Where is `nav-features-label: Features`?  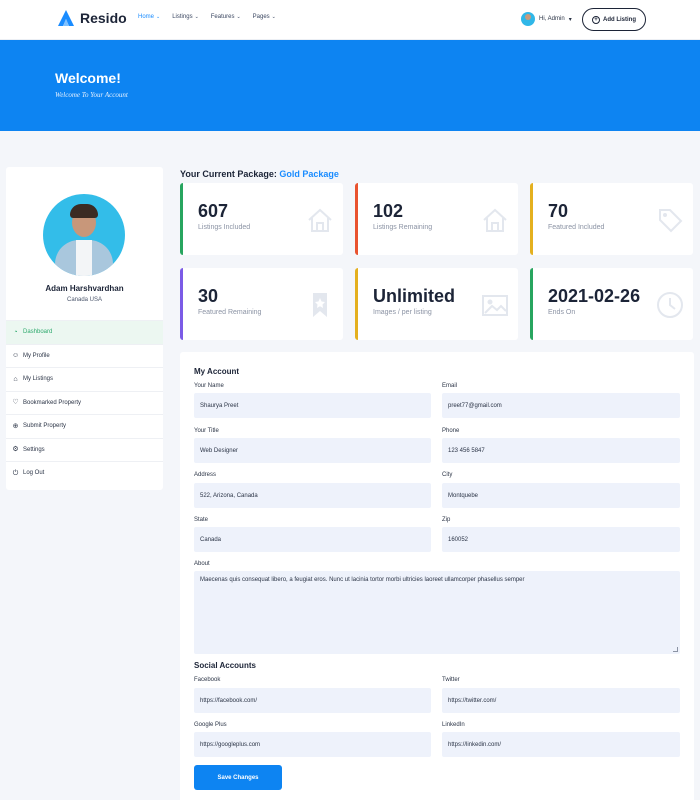
nav-features-label: Features is located at coordinates (222, 17).